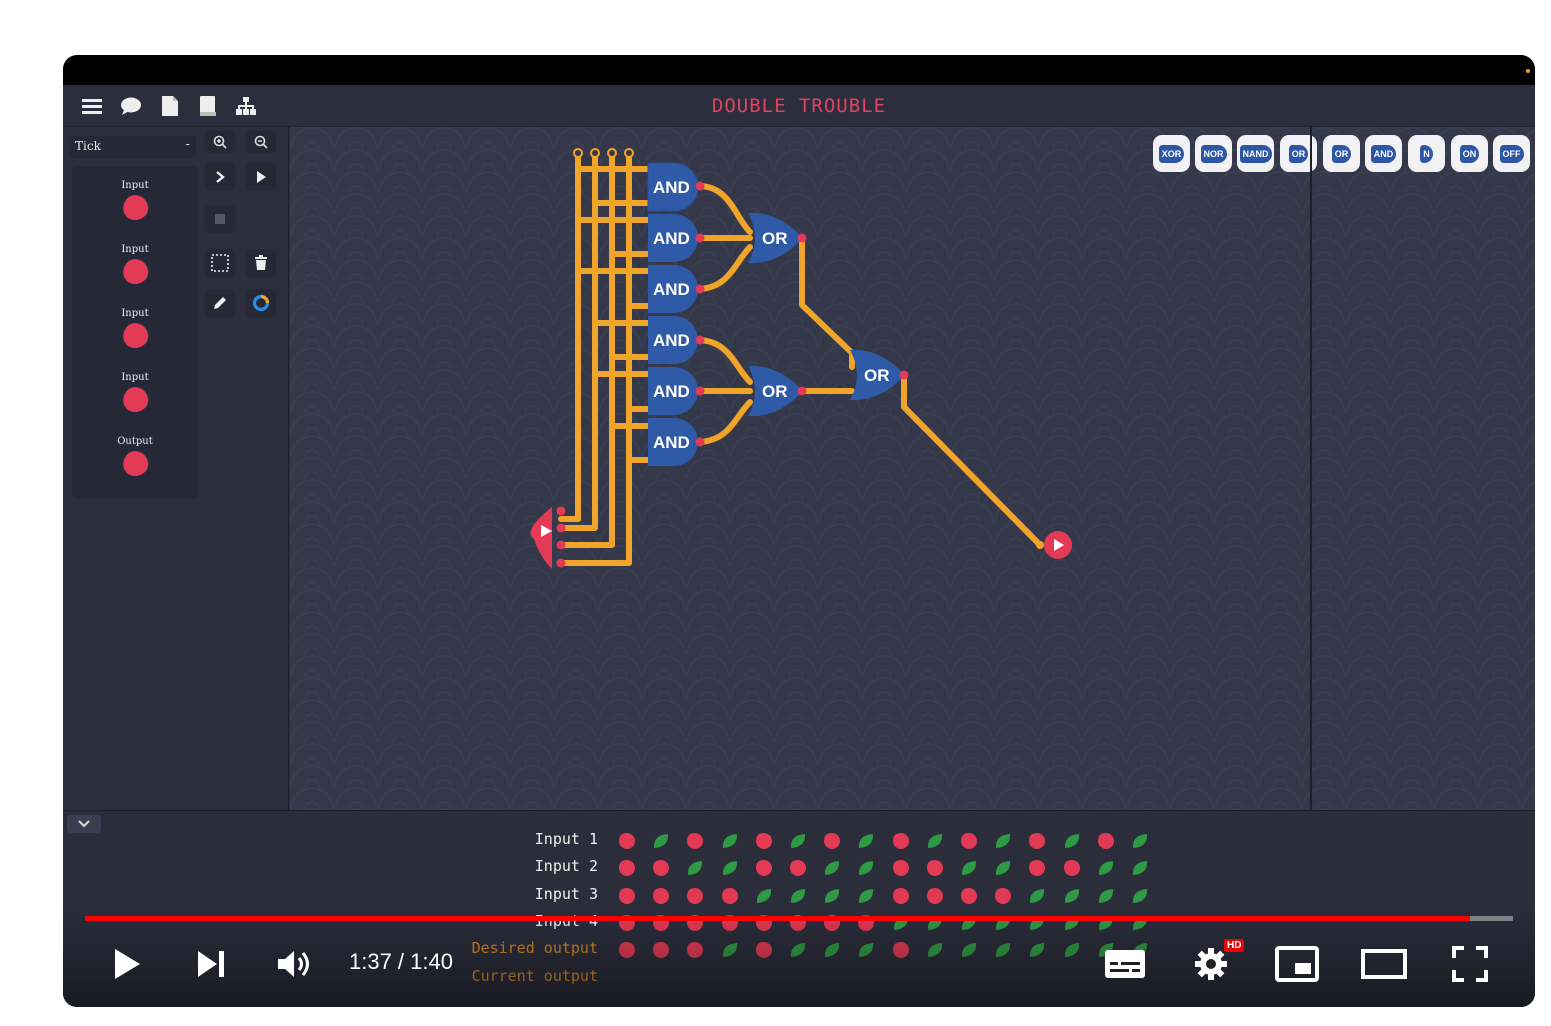 Image resolution: width=1551 pixels, height=1026 pixels. I want to click on not-gate-icon: N, so click(1426, 153).